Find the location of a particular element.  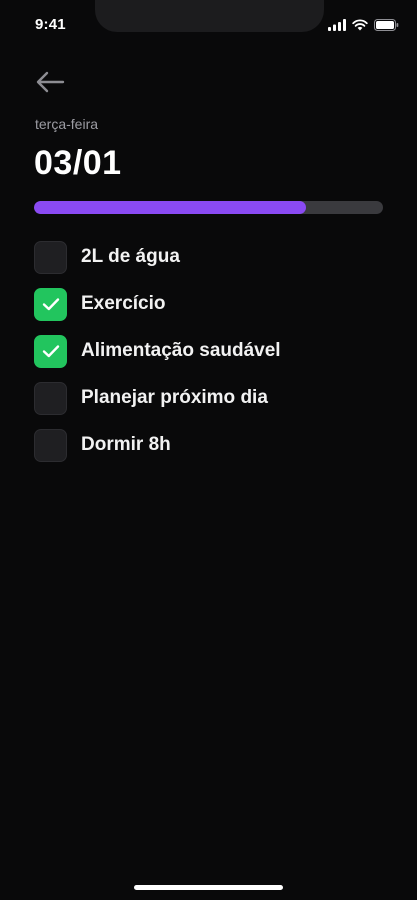

task-item: 2L de água is located at coordinates (157, 257).